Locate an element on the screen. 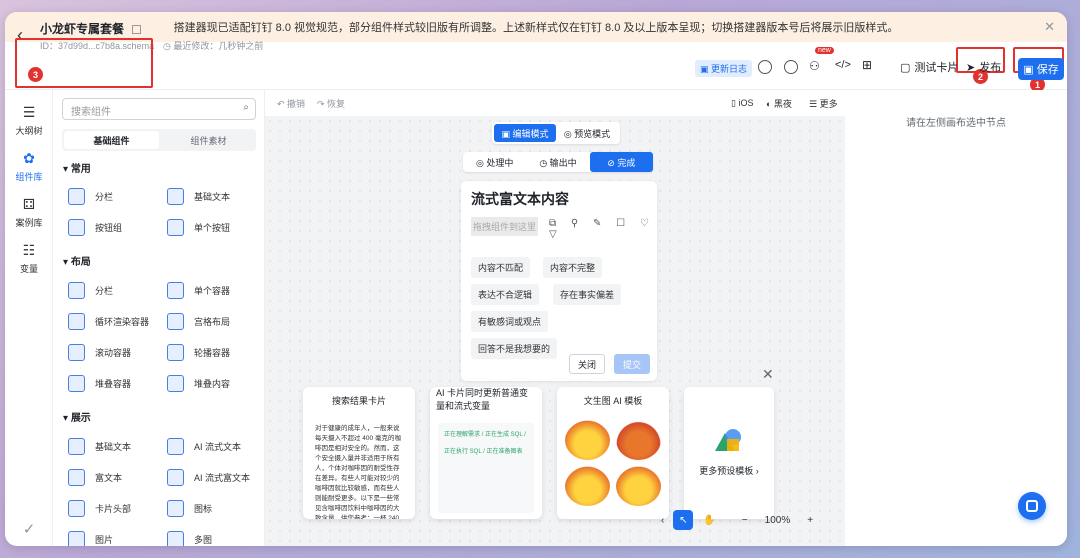 This screenshot has width=1080, height=558. new-badge: new is located at coordinates (824, 50).